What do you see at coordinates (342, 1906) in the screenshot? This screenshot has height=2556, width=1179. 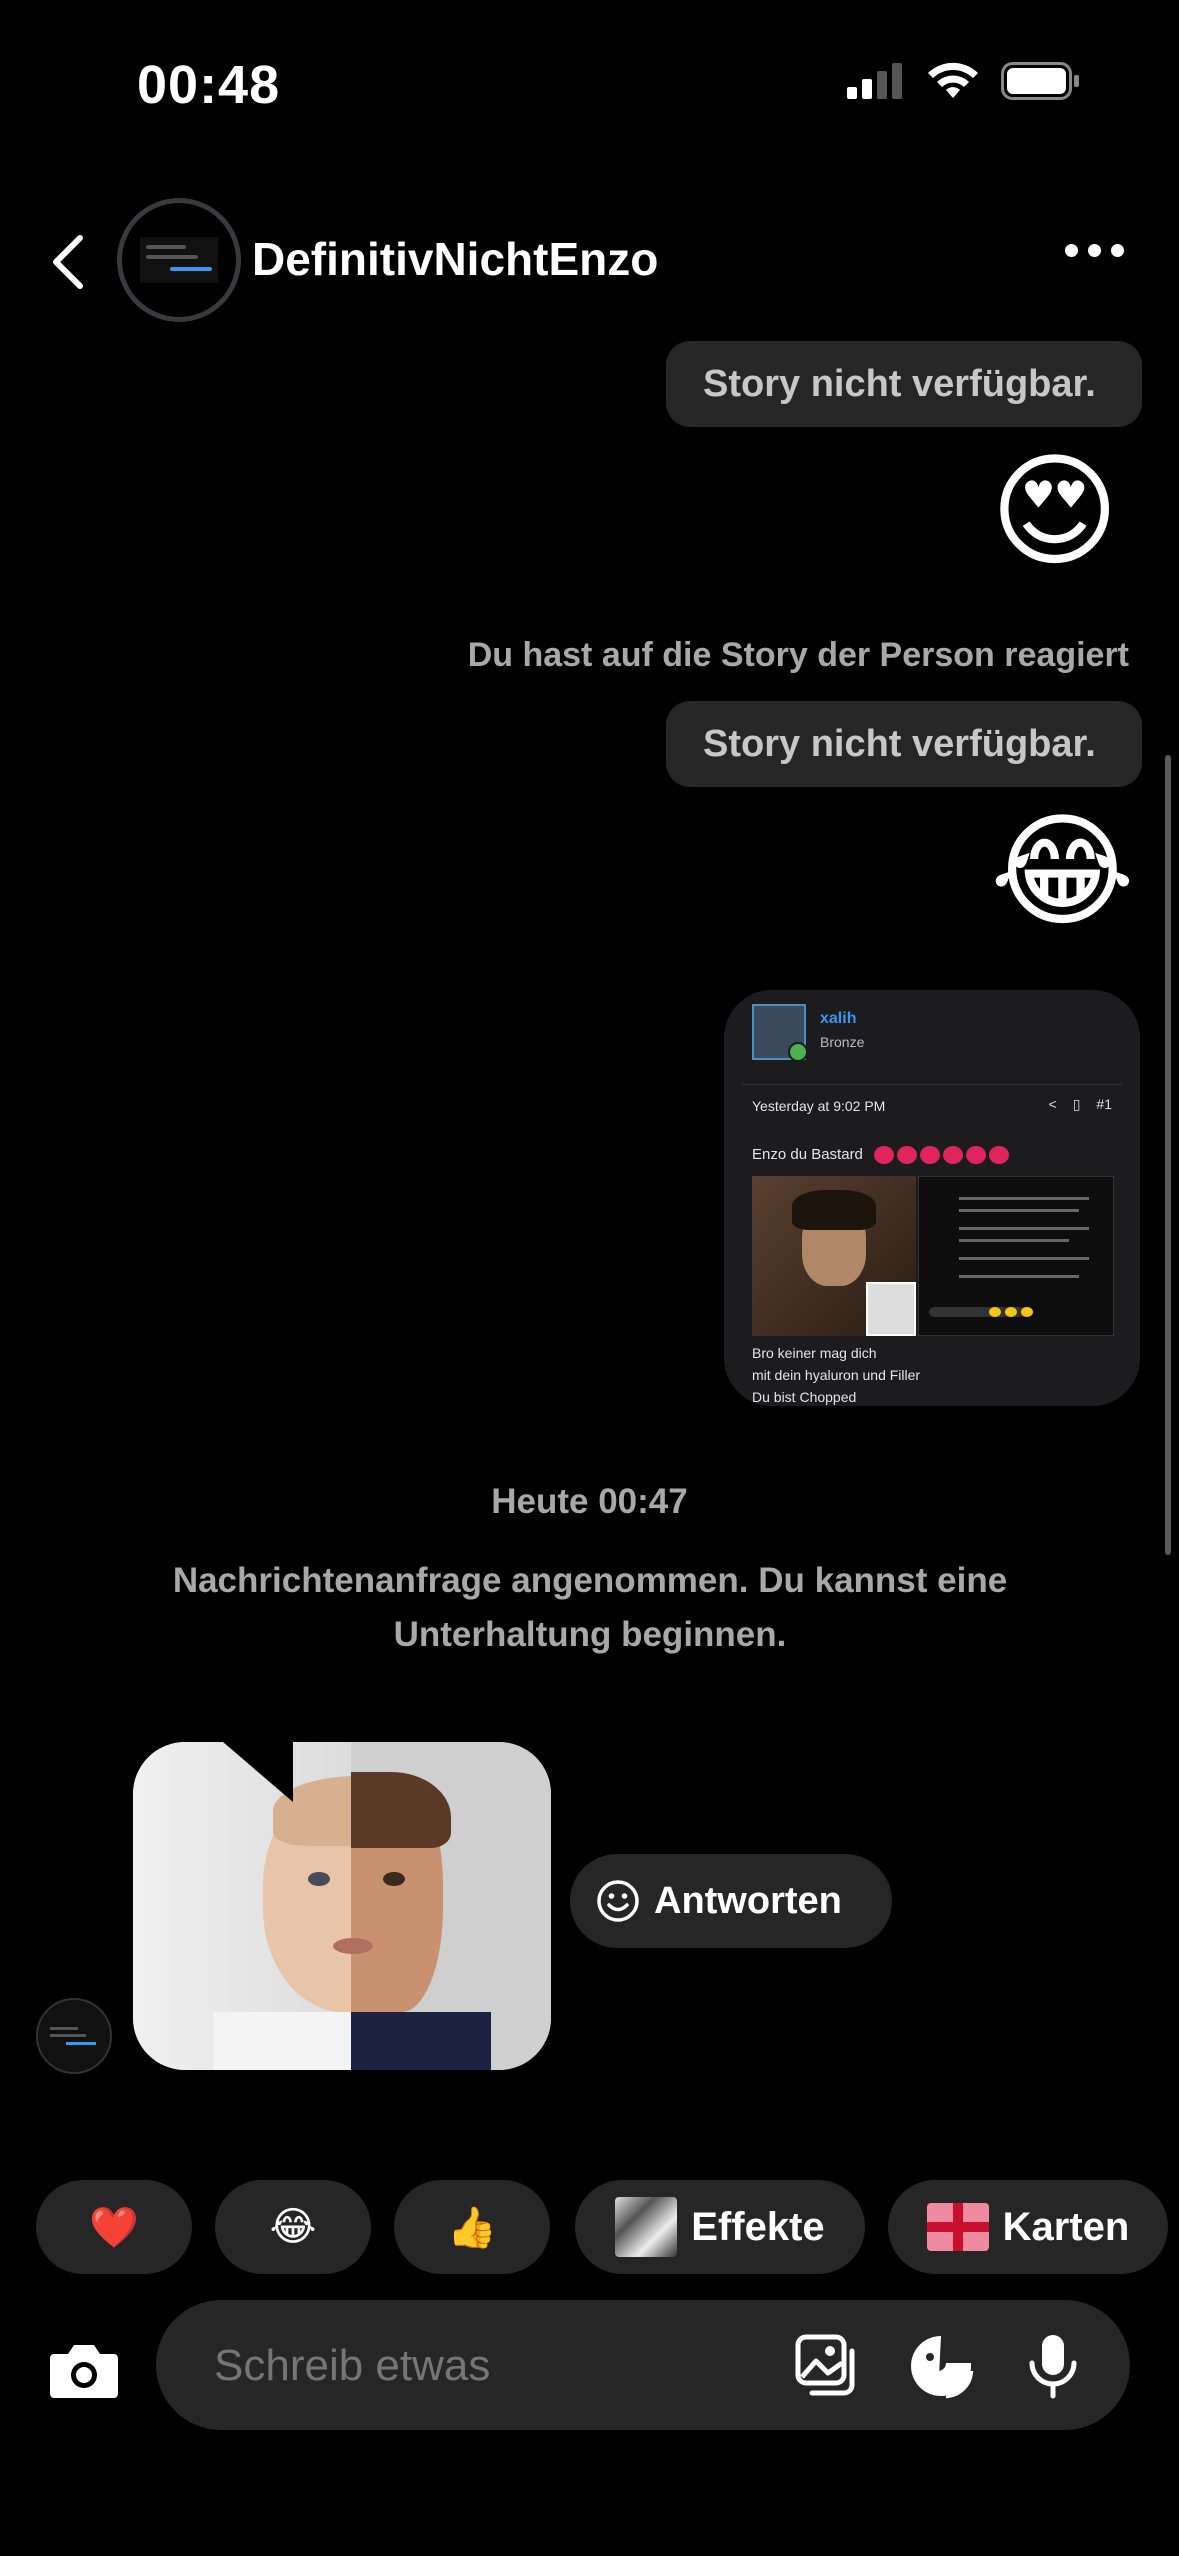 I see `baby-sticker` at bounding box center [342, 1906].